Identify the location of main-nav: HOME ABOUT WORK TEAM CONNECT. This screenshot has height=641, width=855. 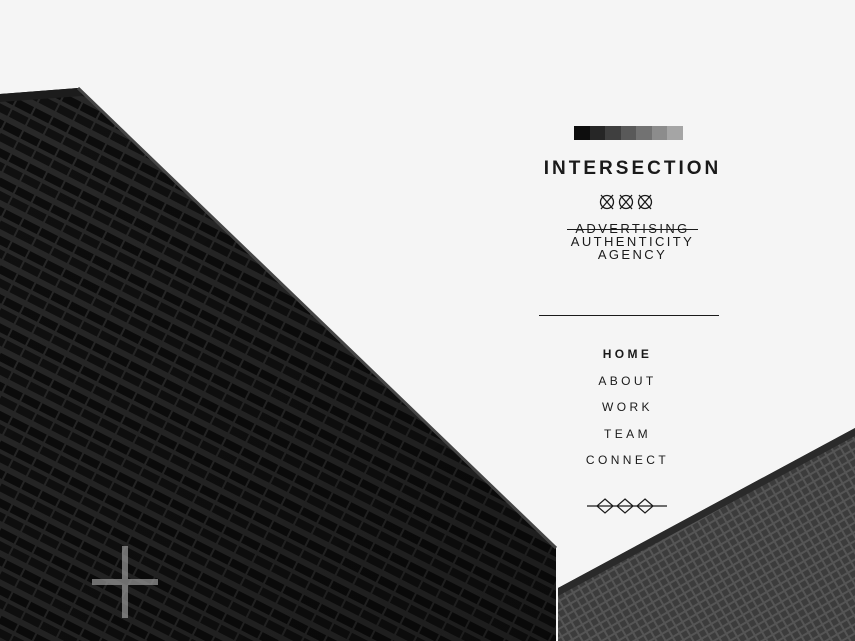
(627, 411).